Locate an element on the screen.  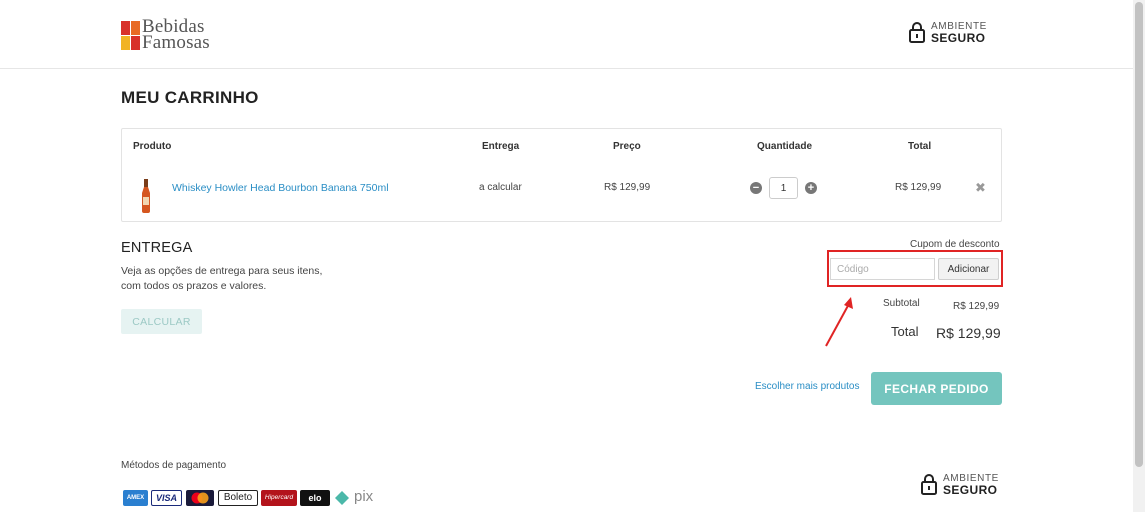
elo-icon: elo is located at coordinates (315, 498).